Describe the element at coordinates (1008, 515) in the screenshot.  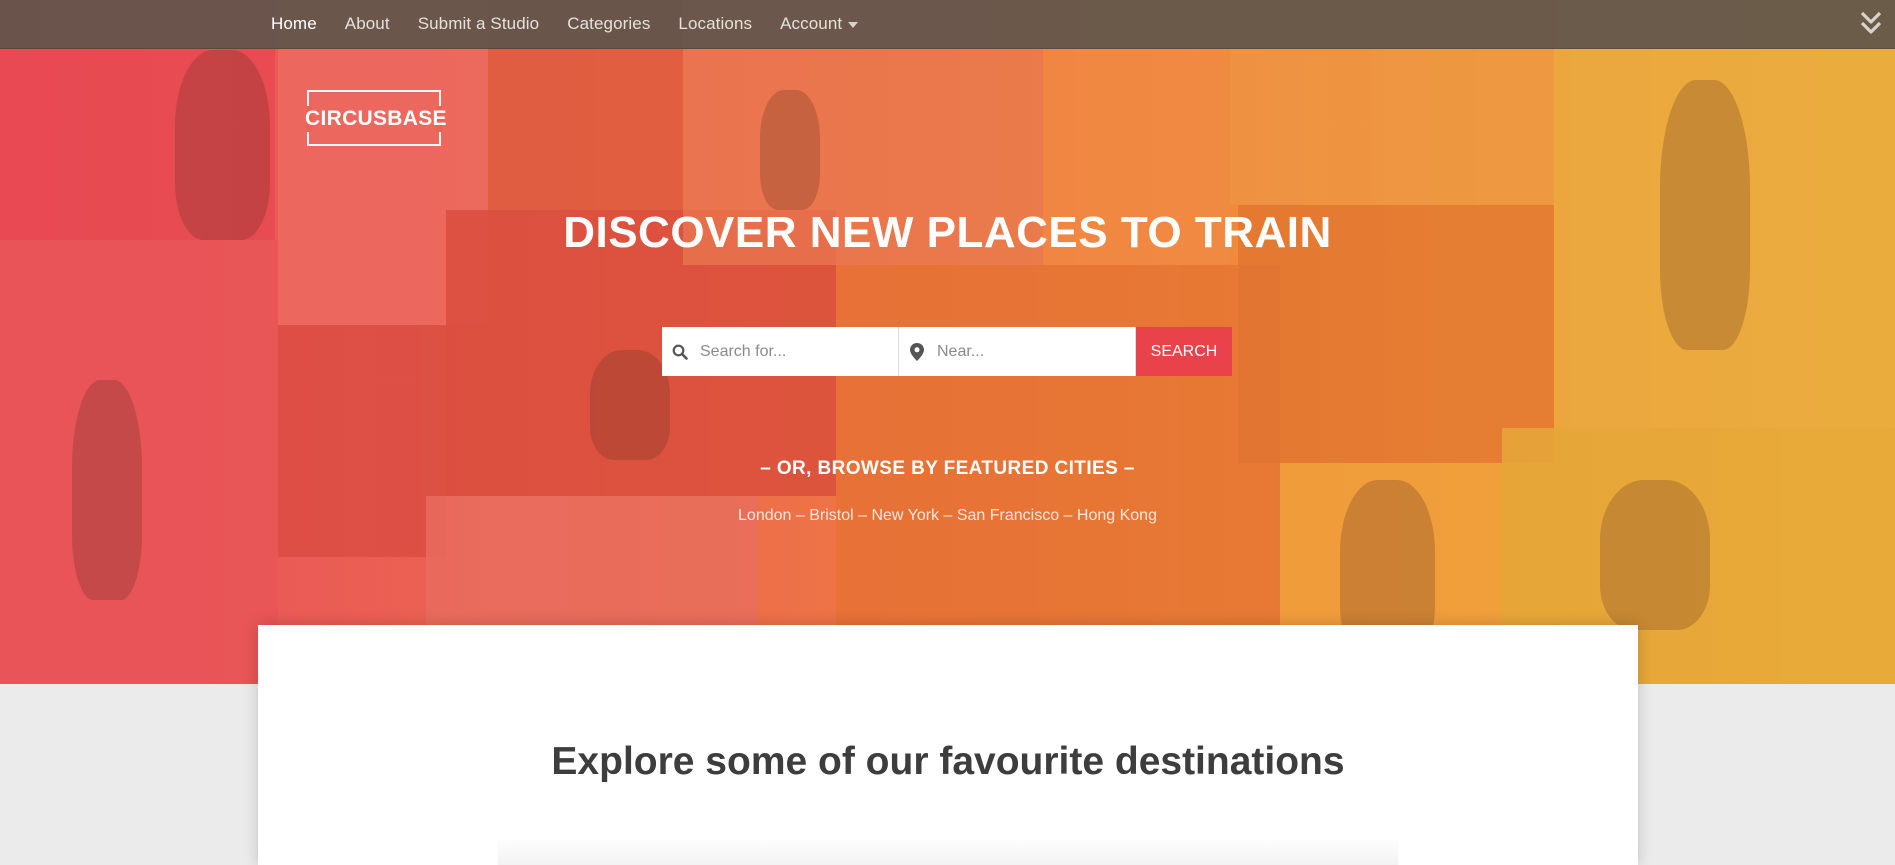
I see `city-link-san-francisco: San Francisco` at that location.